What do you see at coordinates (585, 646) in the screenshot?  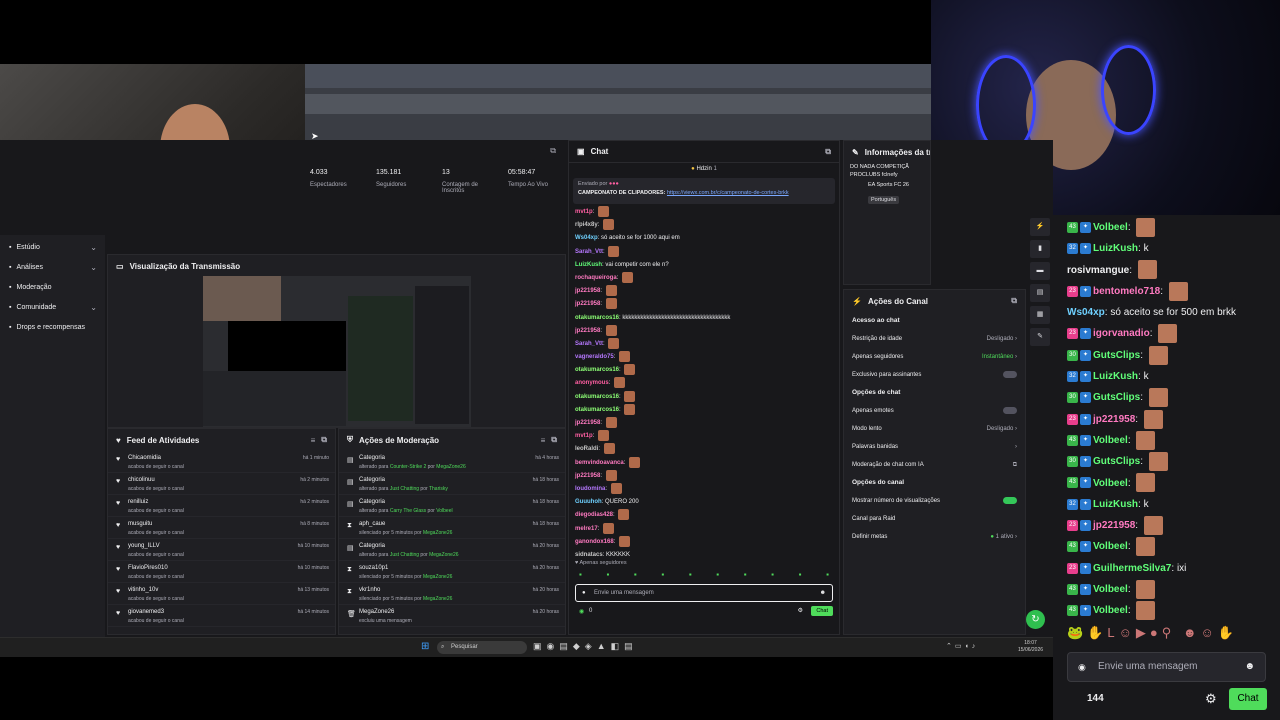 I see `taskbar-apps: ▣◉▤◆◈▲◧▤` at bounding box center [585, 646].